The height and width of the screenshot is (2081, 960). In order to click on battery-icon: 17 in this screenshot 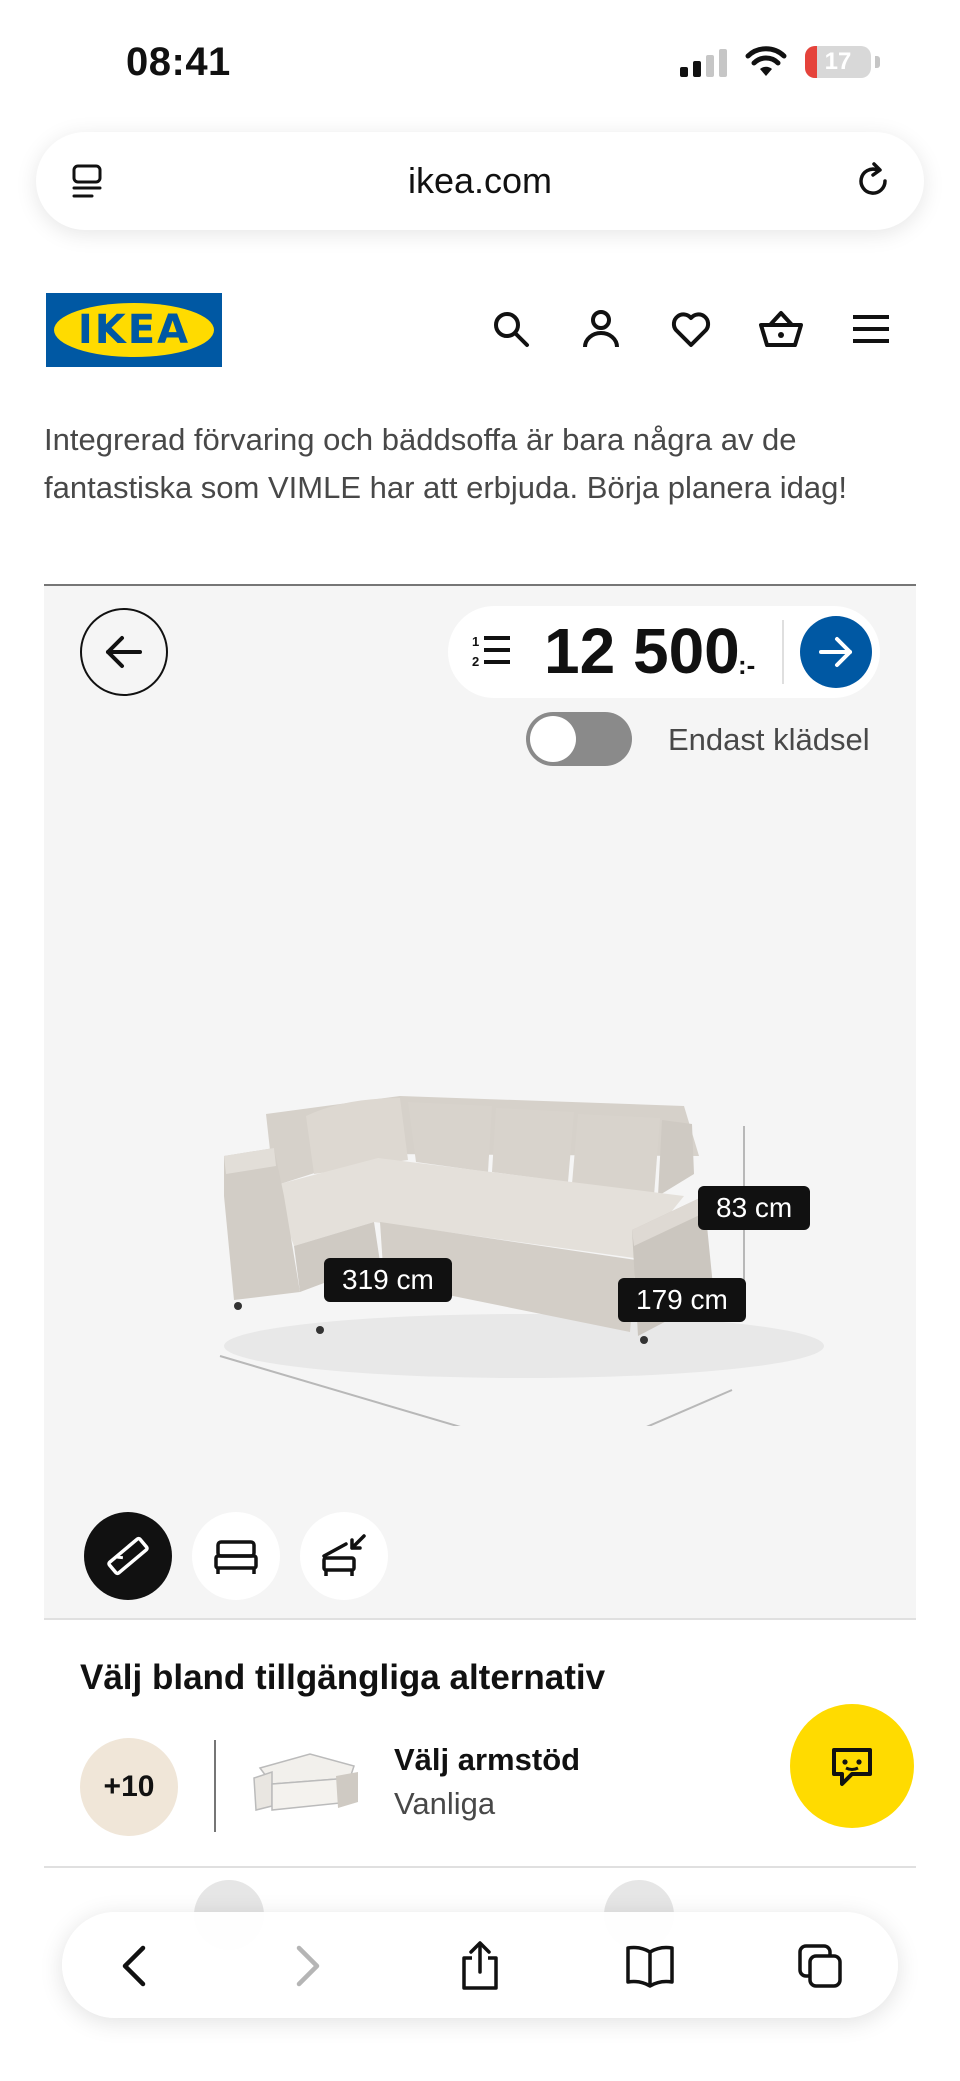, I will do `click(838, 62)`.